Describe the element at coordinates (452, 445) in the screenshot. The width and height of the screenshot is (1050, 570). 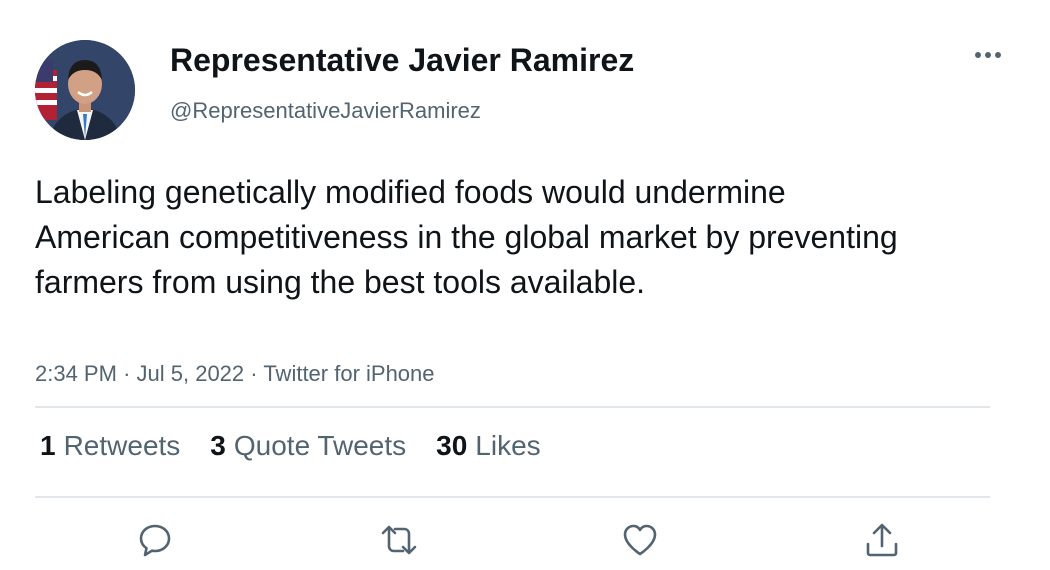
I see `likes-count: 30` at that location.